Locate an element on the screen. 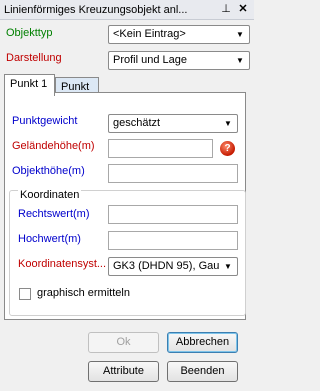 The image size is (320, 391). abbrechen-button: Abbrechen is located at coordinates (202, 342).